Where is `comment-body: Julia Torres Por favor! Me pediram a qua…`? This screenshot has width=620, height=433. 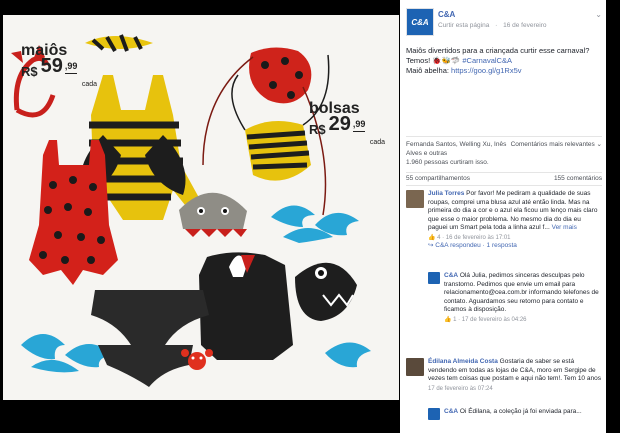 comment-body: Julia Torres Por favor! Me pediram a qua… is located at coordinates (515, 220).